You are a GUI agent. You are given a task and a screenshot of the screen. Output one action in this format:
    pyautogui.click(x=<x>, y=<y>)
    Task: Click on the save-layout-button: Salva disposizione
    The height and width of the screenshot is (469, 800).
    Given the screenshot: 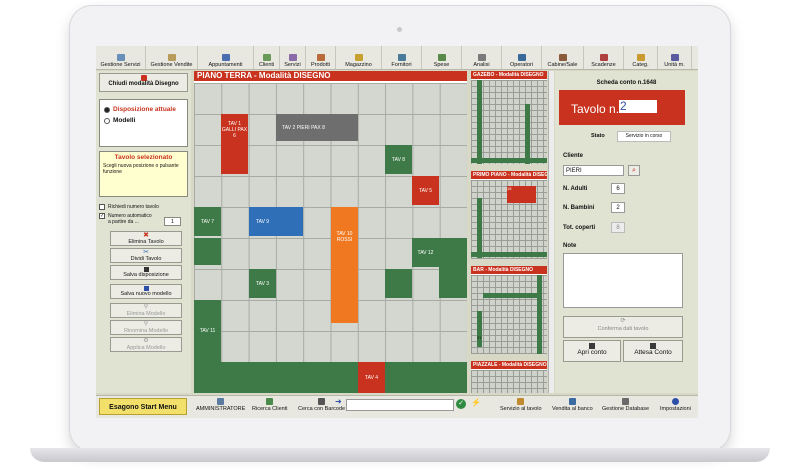 What is the action you would take?
    pyautogui.click(x=146, y=272)
    